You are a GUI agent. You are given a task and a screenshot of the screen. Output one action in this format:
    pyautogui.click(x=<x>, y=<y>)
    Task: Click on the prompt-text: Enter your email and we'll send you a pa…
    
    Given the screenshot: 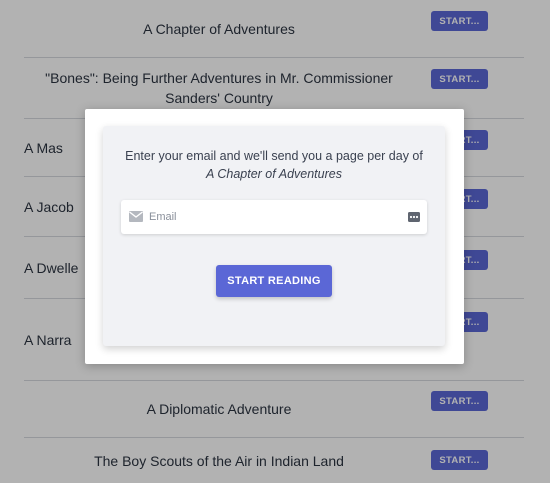 What is the action you would take?
    pyautogui.click(x=274, y=156)
    